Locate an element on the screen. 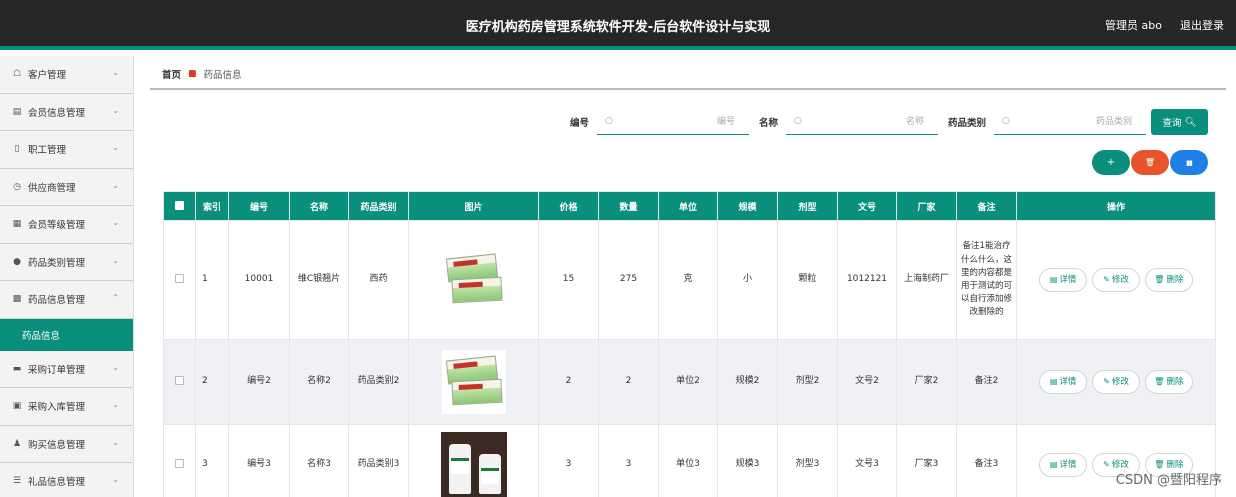 The image size is (1236, 497). chevron-up-icon: ⌃ is located at coordinates (115, 297).